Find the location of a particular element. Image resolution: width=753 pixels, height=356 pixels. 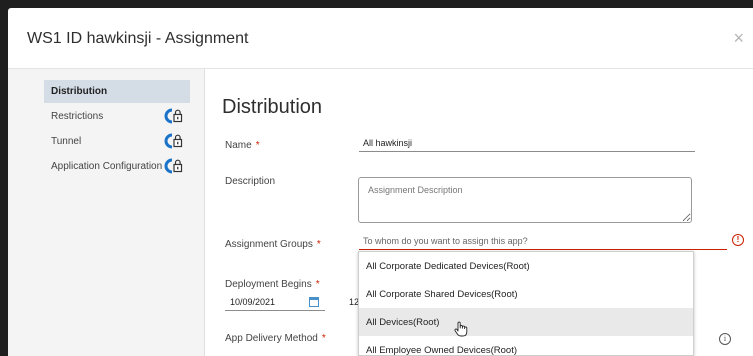

dropdown-option: All Employee Owned Devices(Root) is located at coordinates (526, 345).